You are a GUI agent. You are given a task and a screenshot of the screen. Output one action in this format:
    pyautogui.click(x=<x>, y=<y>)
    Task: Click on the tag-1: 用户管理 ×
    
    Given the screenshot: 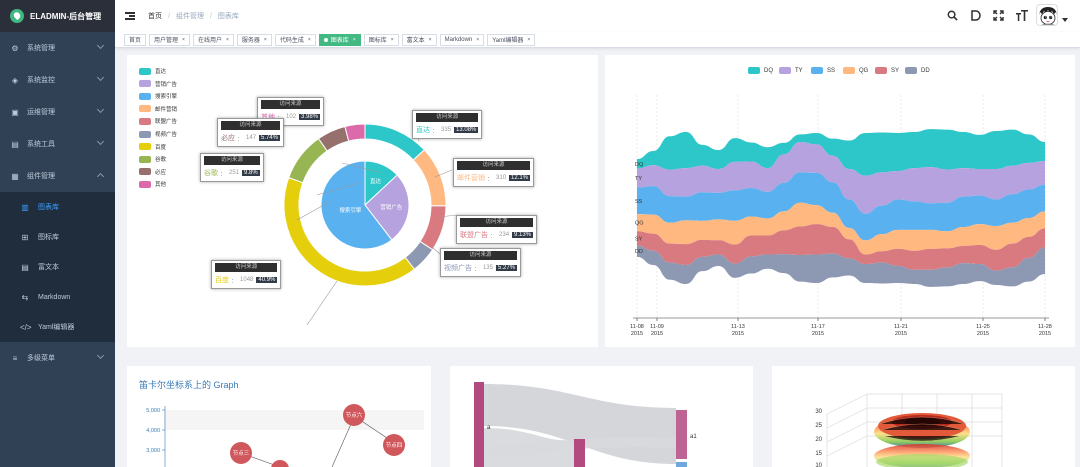 What is the action you would take?
    pyautogui.click(x=169, y=39)
    